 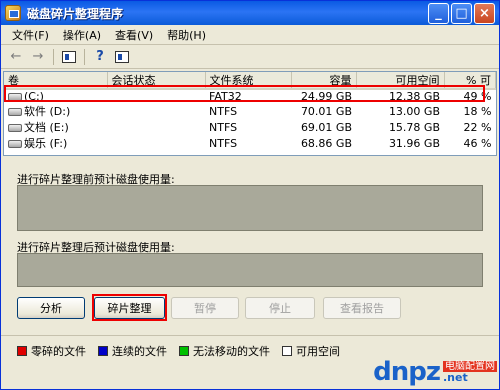 I want to click on minimize-button: _, so click(x=438, y=13).